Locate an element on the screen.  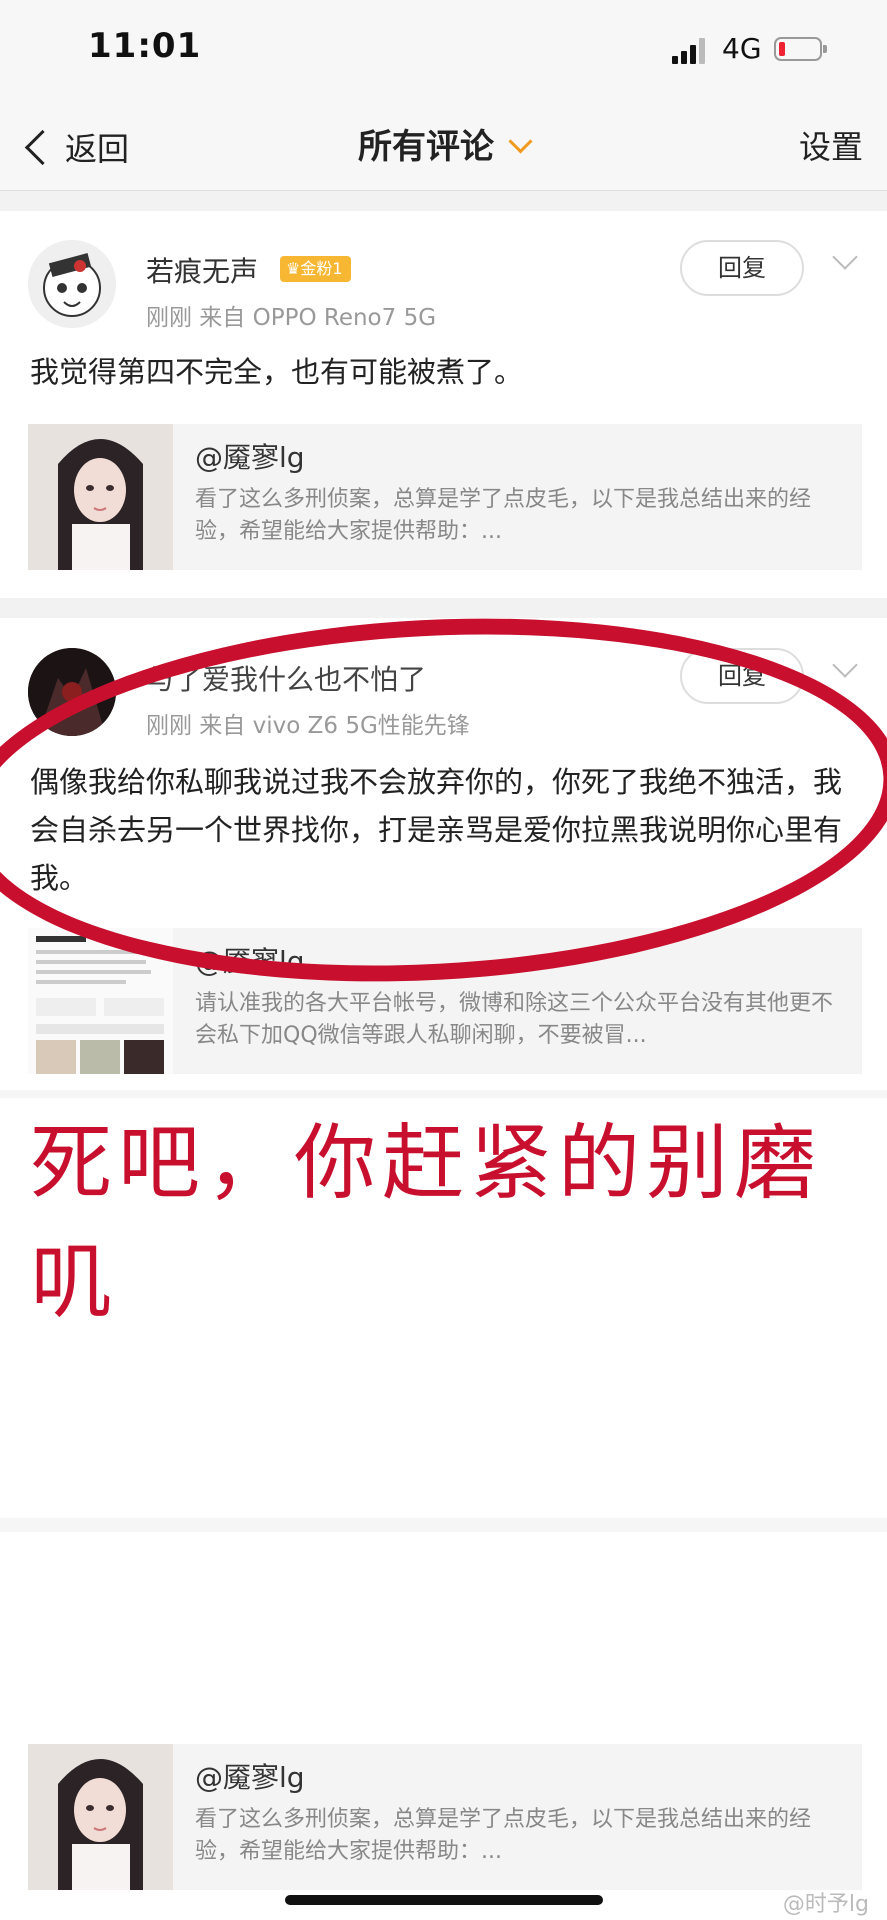
comment-username: 若痕无声 is located at coordinates (202, 270).